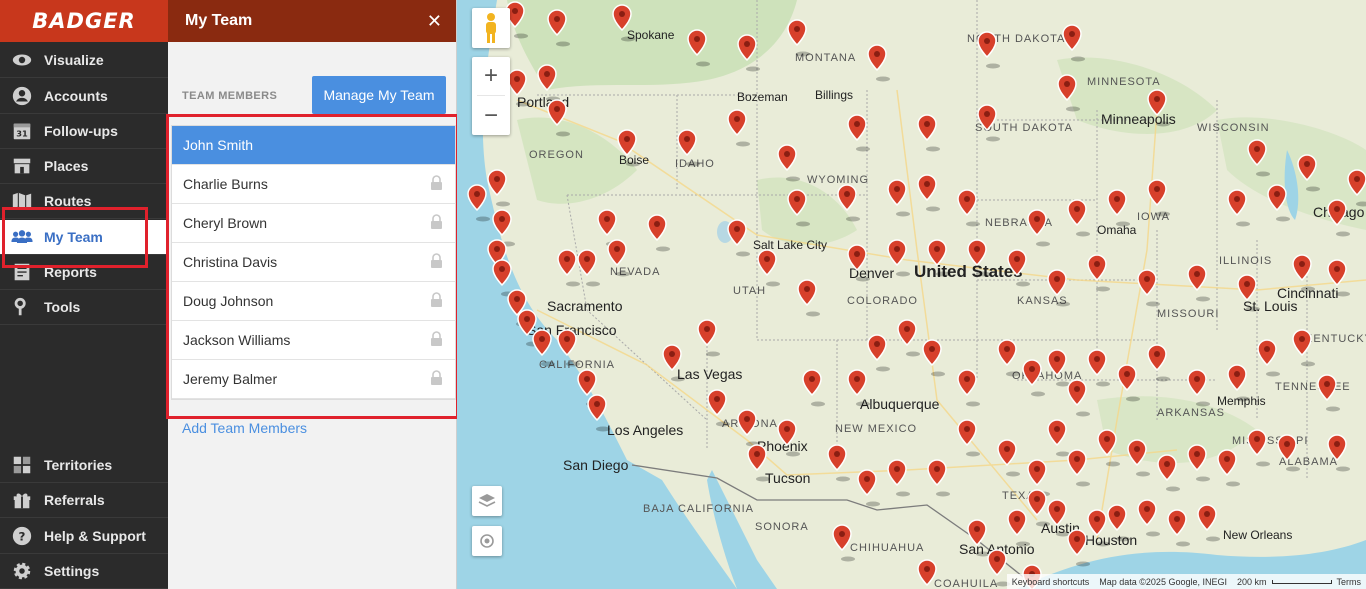 This screenshot has width=1366, height=589. I want to click on badger-logo: BADGER, so click(83, 21).